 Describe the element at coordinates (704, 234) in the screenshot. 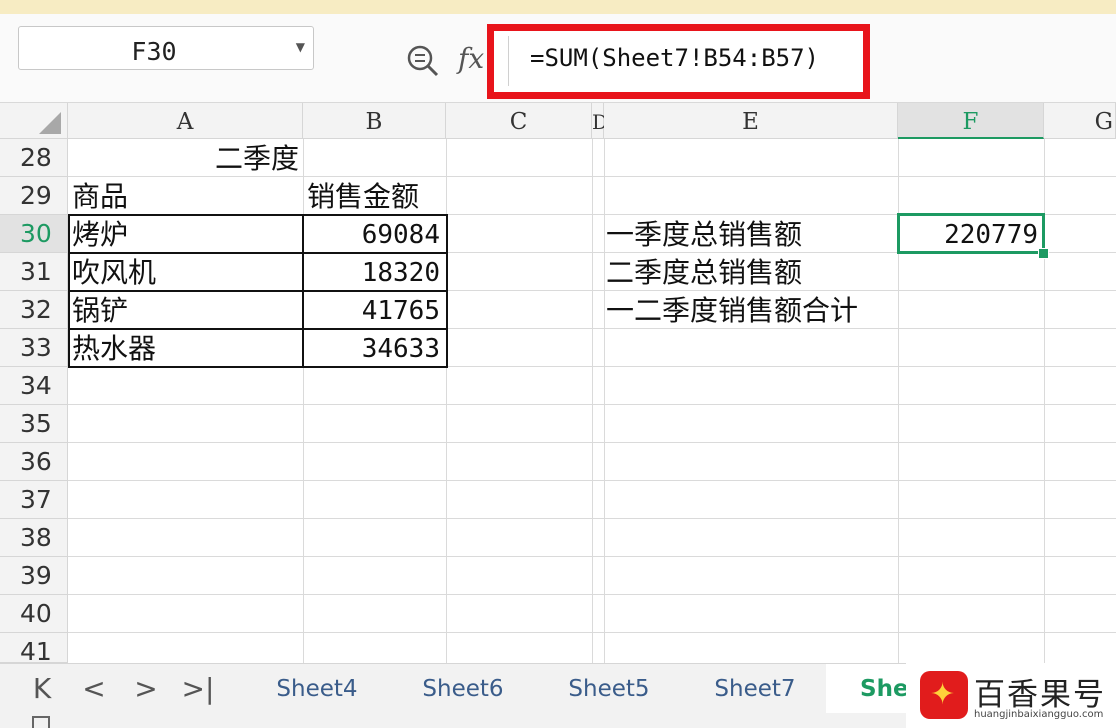

I see `cell-e30: 一季度总销售额` at that location.